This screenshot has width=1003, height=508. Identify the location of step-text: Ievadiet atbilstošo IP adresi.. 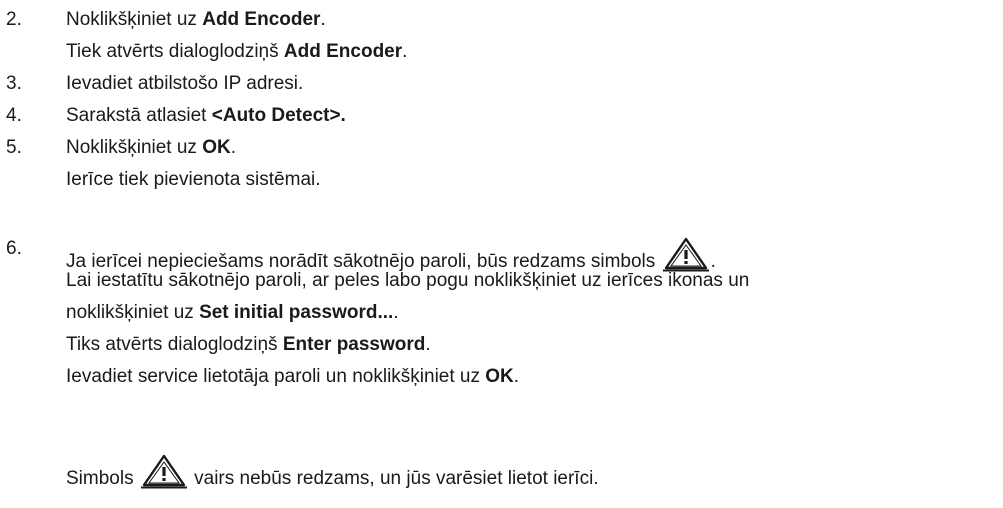
(184, 83).